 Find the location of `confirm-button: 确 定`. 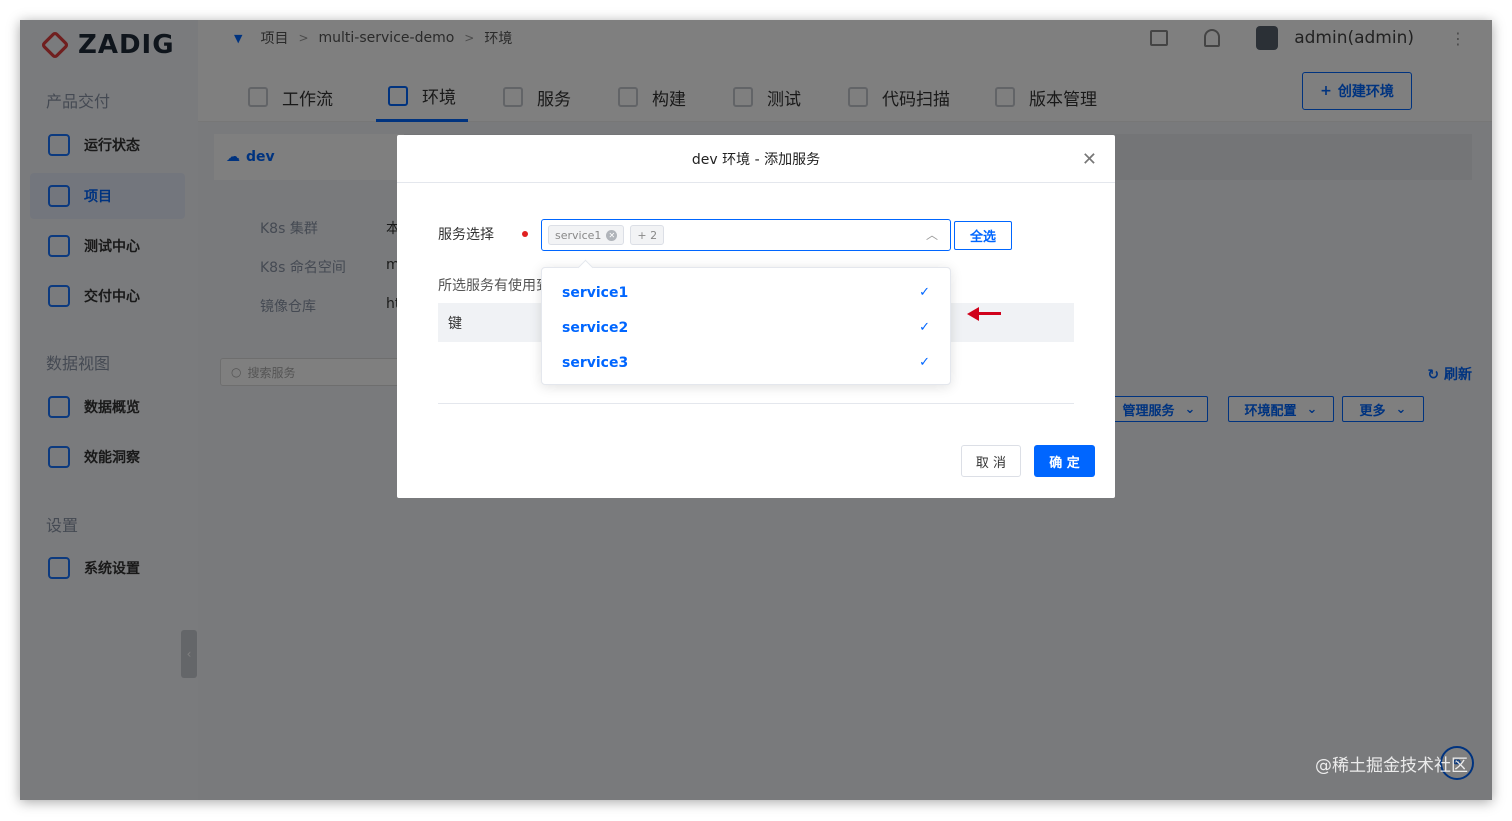

confirm-button: 确 定 is located at coordinates (1064, 461).